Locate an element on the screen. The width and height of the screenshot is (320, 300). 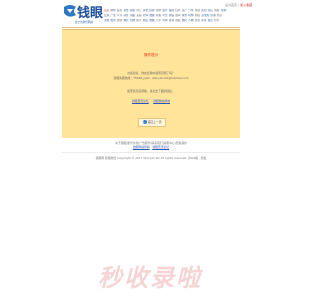
nav-link: 新股 is located at coordinates (171, 15).